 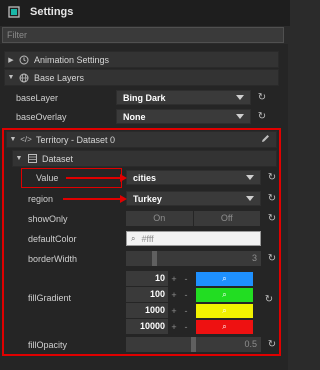 I want to click on region-select: Turkey, so click(x=193, y=198).